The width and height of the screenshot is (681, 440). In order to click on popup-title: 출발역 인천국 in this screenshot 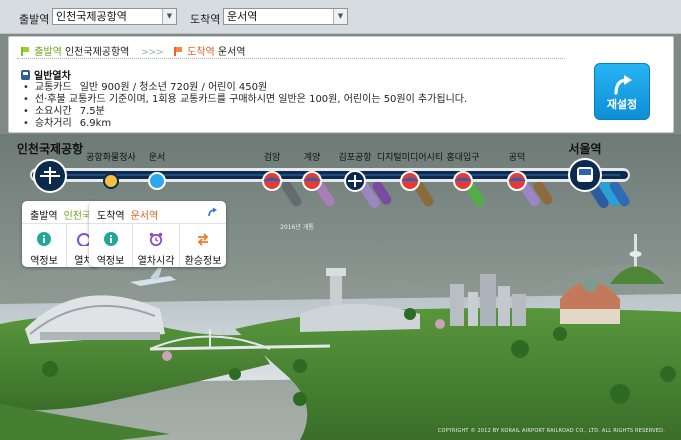, I will do `click(60, 214)`.